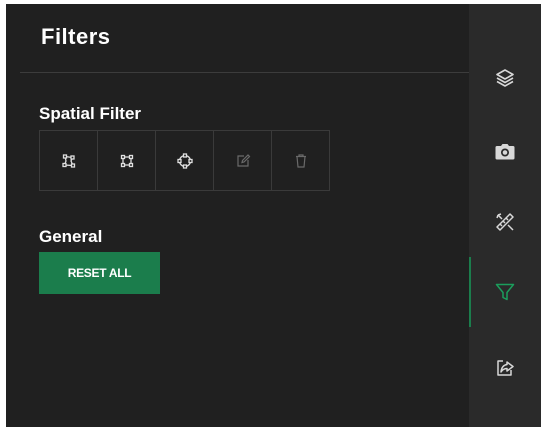 Image resolution: width=541 pixels, height=427 pixels. What do you see at coordinates (99, 273) in the screenshot?
I see `reset-all-button: RESET ALL` at bounding box center [99, 273].